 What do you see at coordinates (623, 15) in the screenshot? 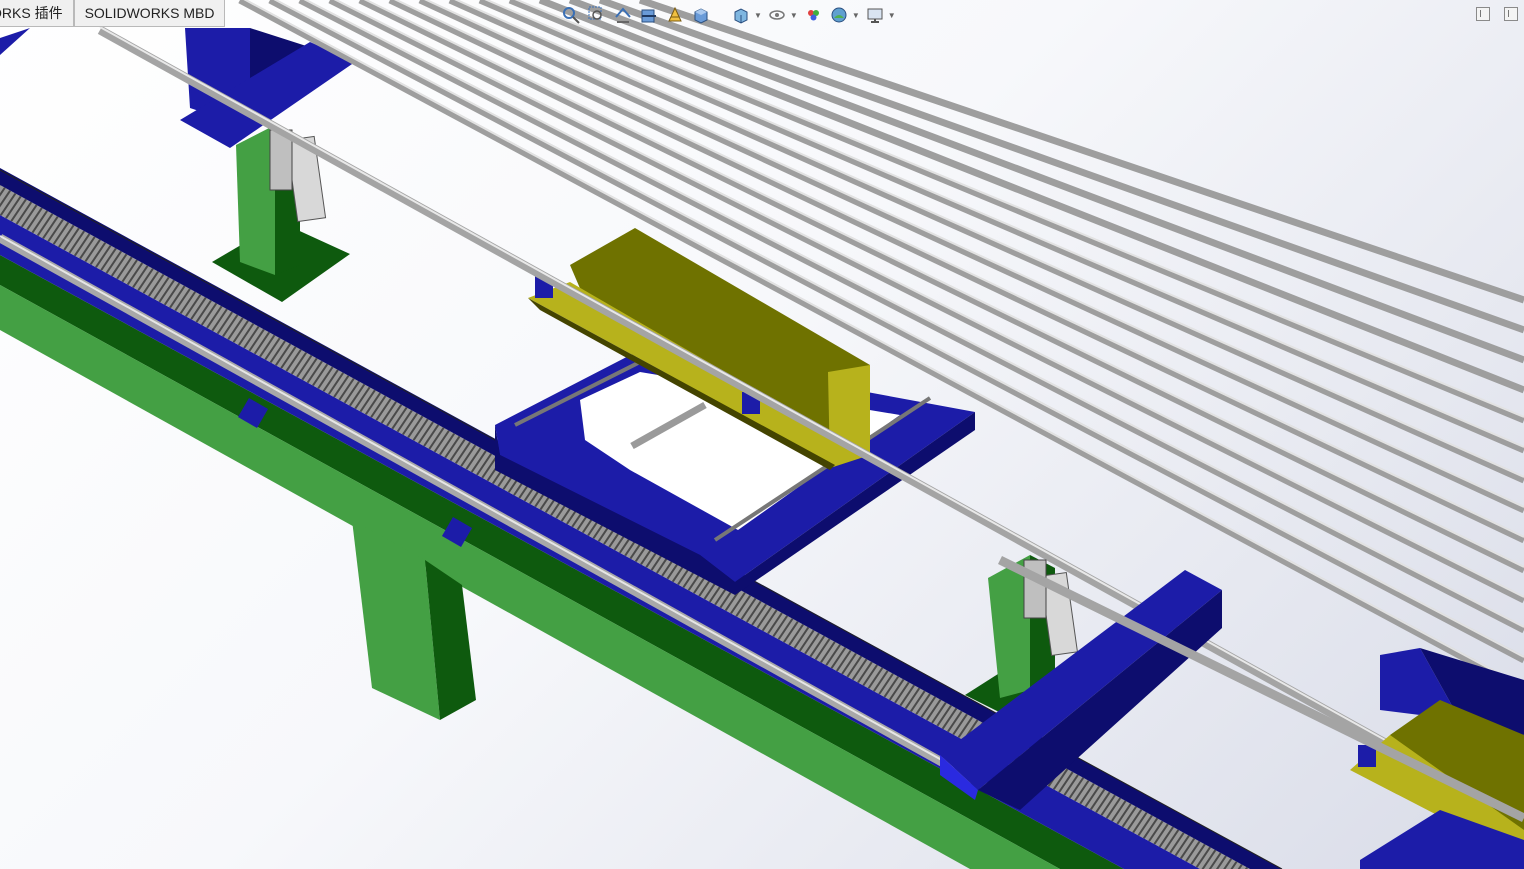
I see `previous-view-icon` at bounding box center [623, 15].